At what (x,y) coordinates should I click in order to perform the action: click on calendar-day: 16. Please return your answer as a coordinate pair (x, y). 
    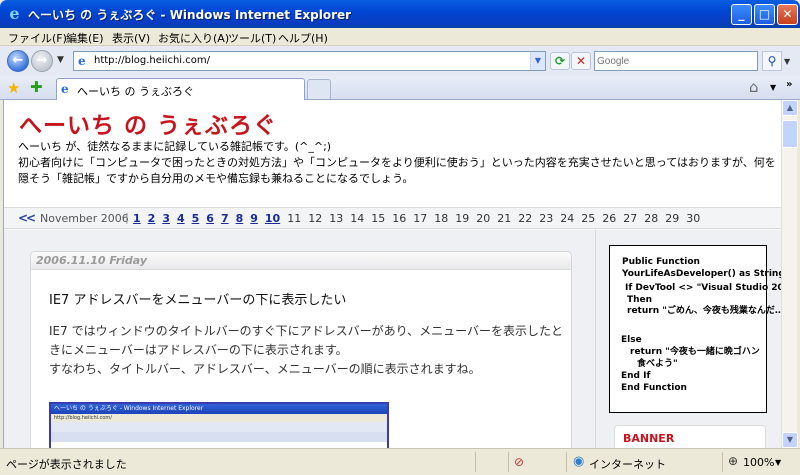
    Looking at the image, I should click on (399, 218).